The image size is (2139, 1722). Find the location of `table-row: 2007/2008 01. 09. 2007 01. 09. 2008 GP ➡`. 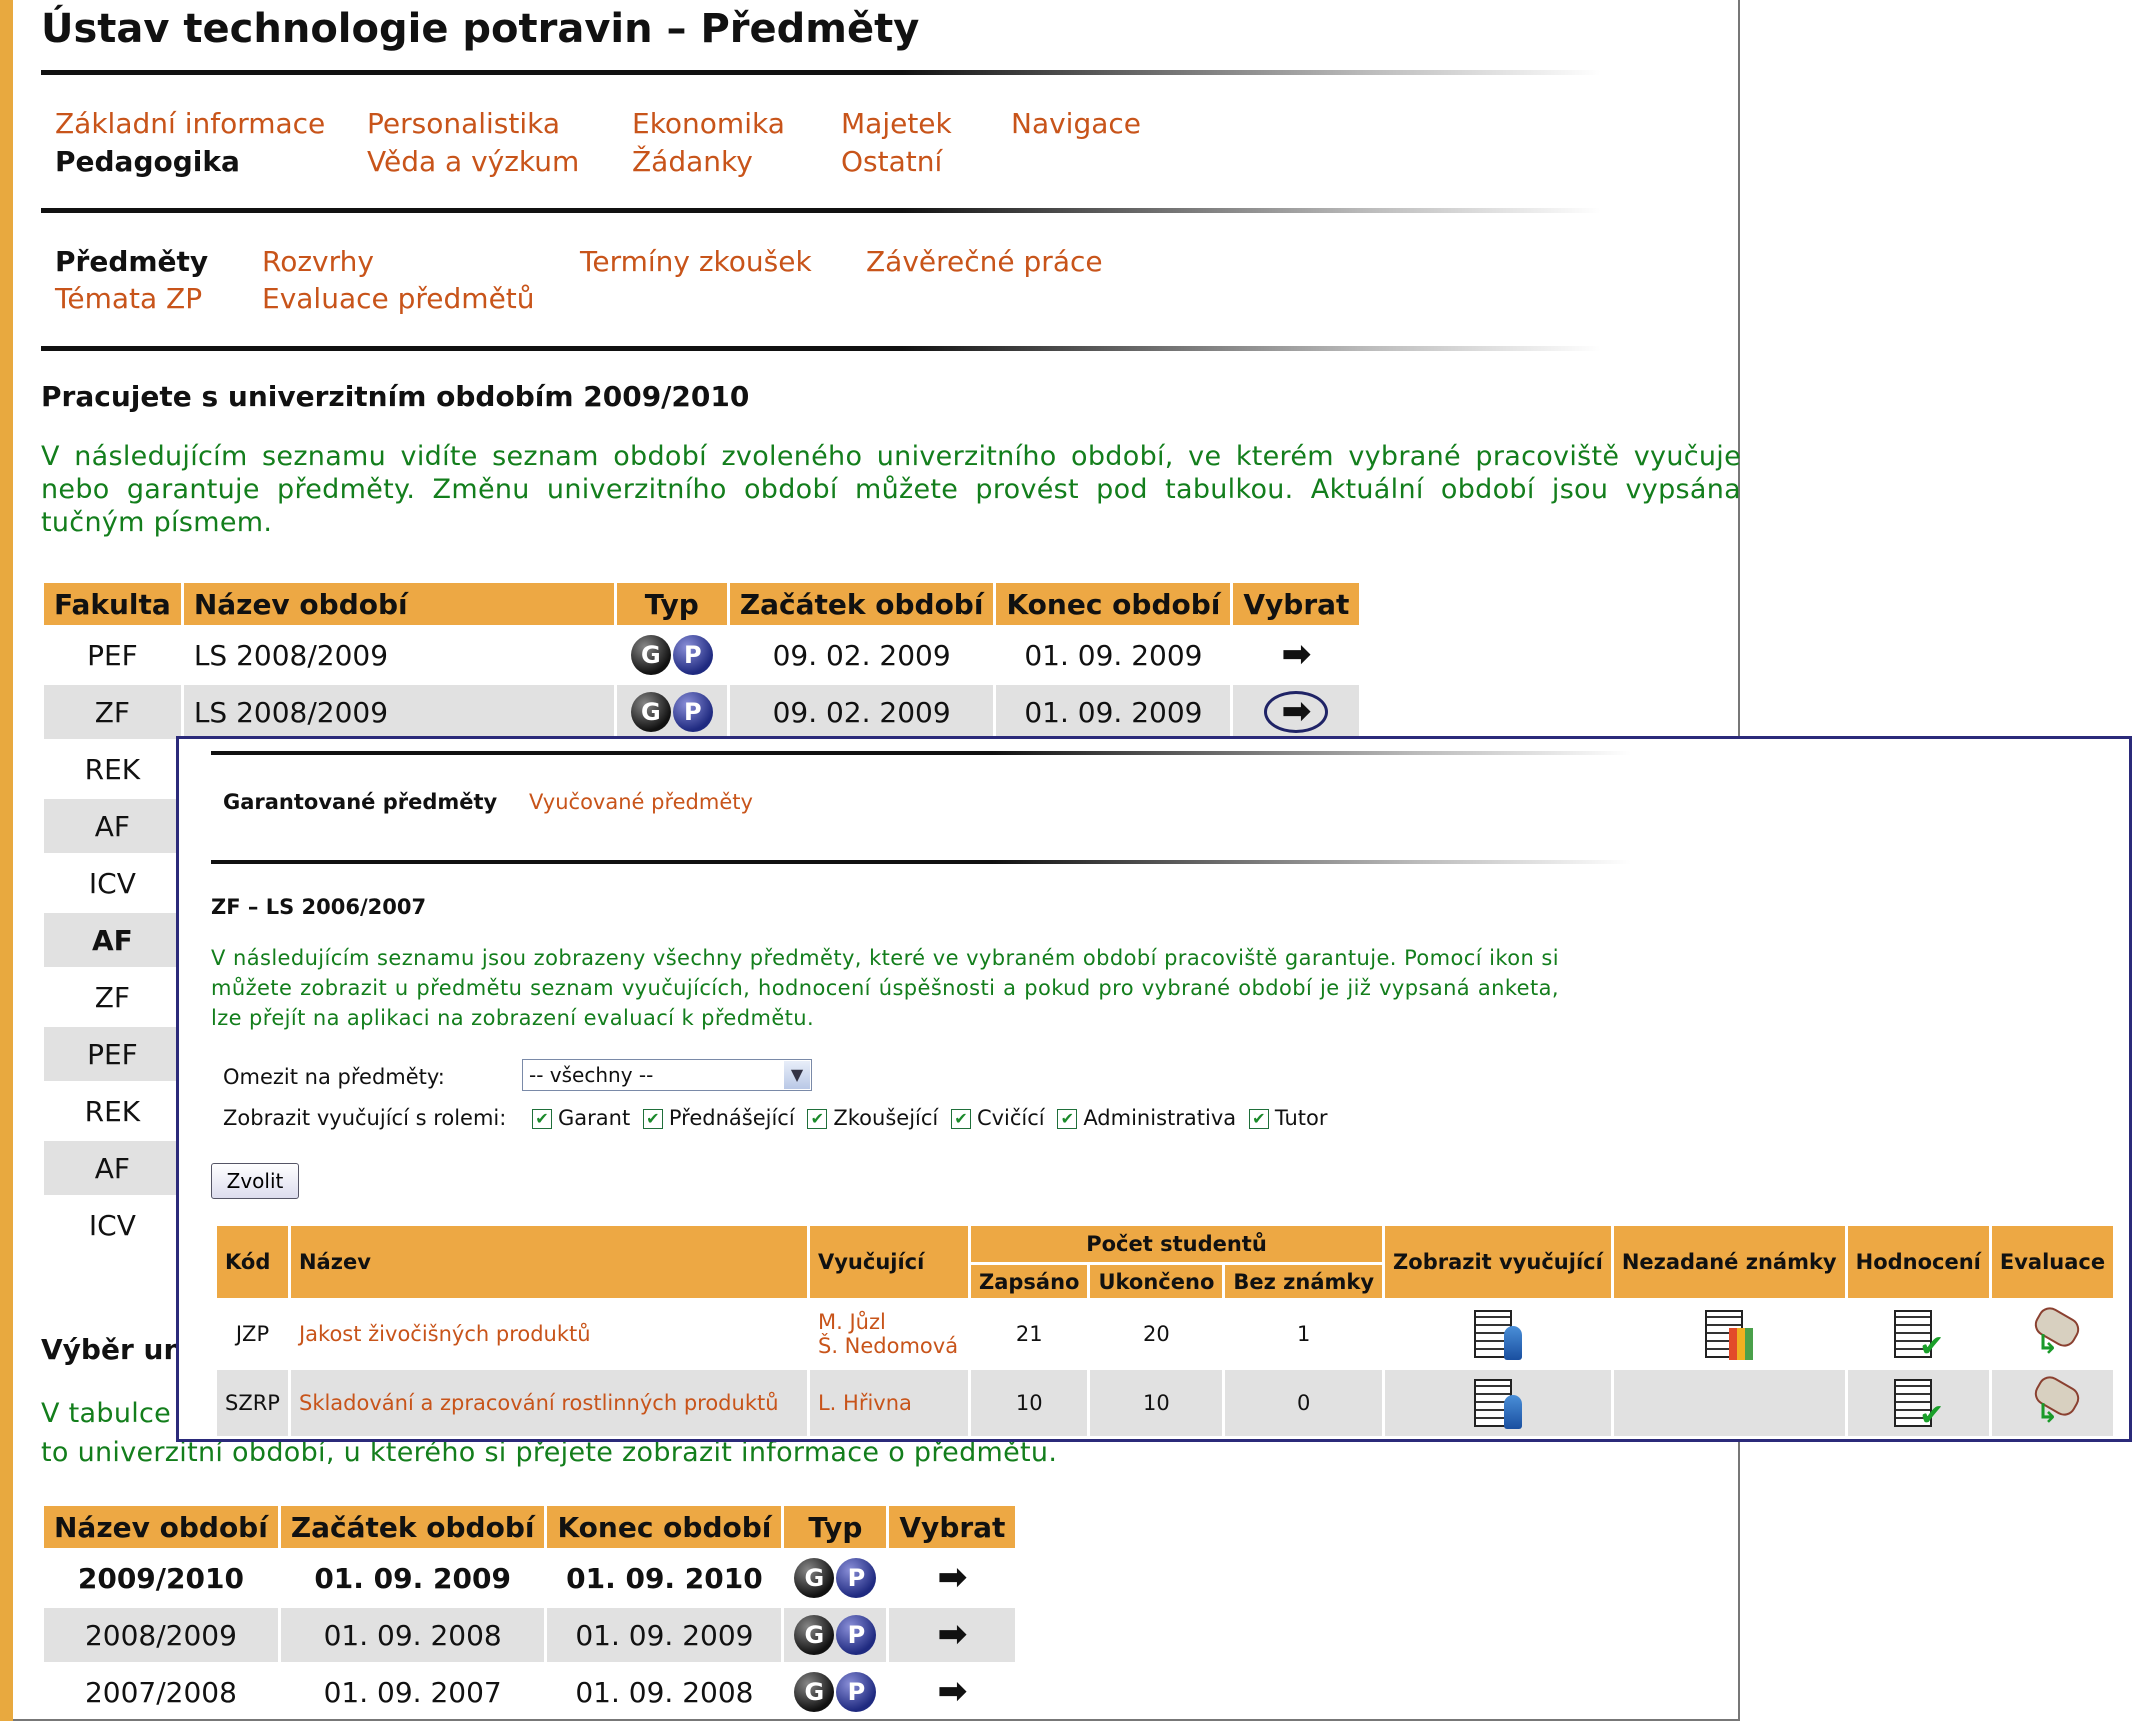

table-row: 2007/2008 01. 09. 2007 01. 09. 2008 GP ➡ is located at coordinates (529, 1692).